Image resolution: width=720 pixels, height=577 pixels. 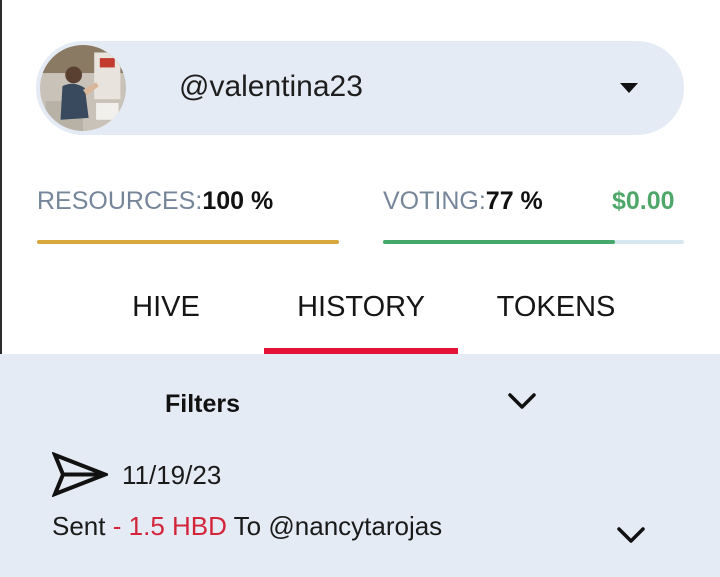 What do you see at coordinates (172, 475) in the screenshot?
I see `entry-date: 11/19/23` at bounding box center [172, 475].